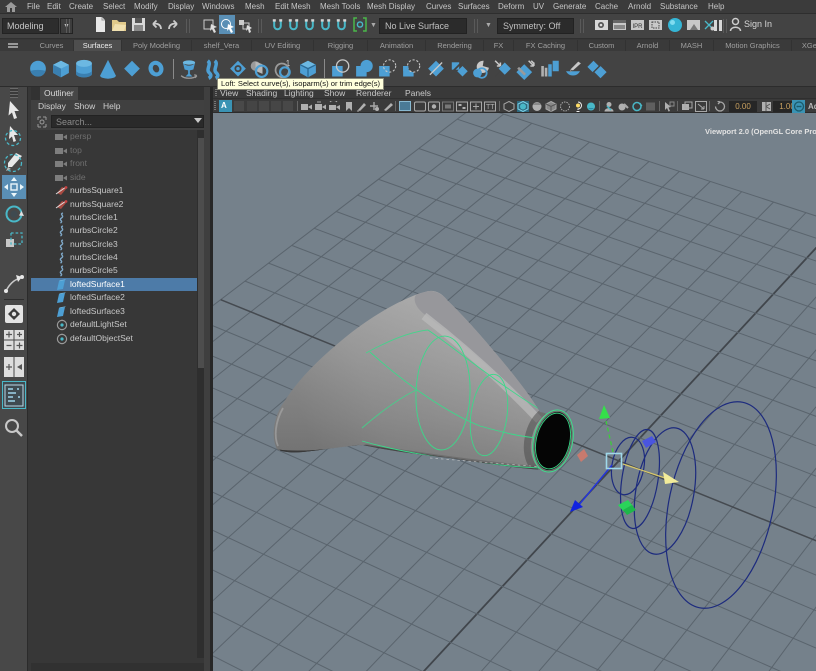 The height and width of the screenshot is (671, 816). Describe the element at coordinates (760, 131) in the screenshot. I see `svg-text:Viewport 2.0 (OpenGL Core Prof: Viewport 2.0 (OpenGL Core Profile)` at that location.